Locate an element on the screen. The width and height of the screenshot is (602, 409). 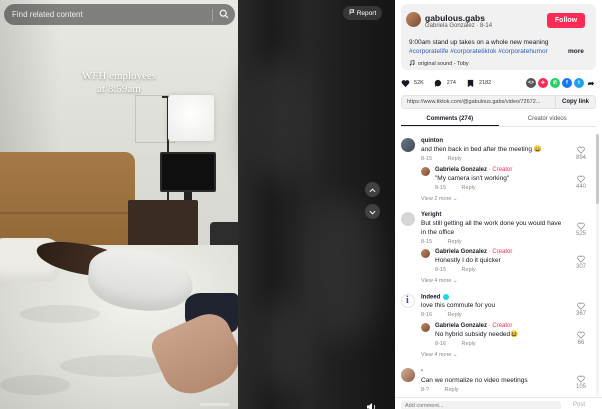
add-comment-input is located at coordinates (481, 405).